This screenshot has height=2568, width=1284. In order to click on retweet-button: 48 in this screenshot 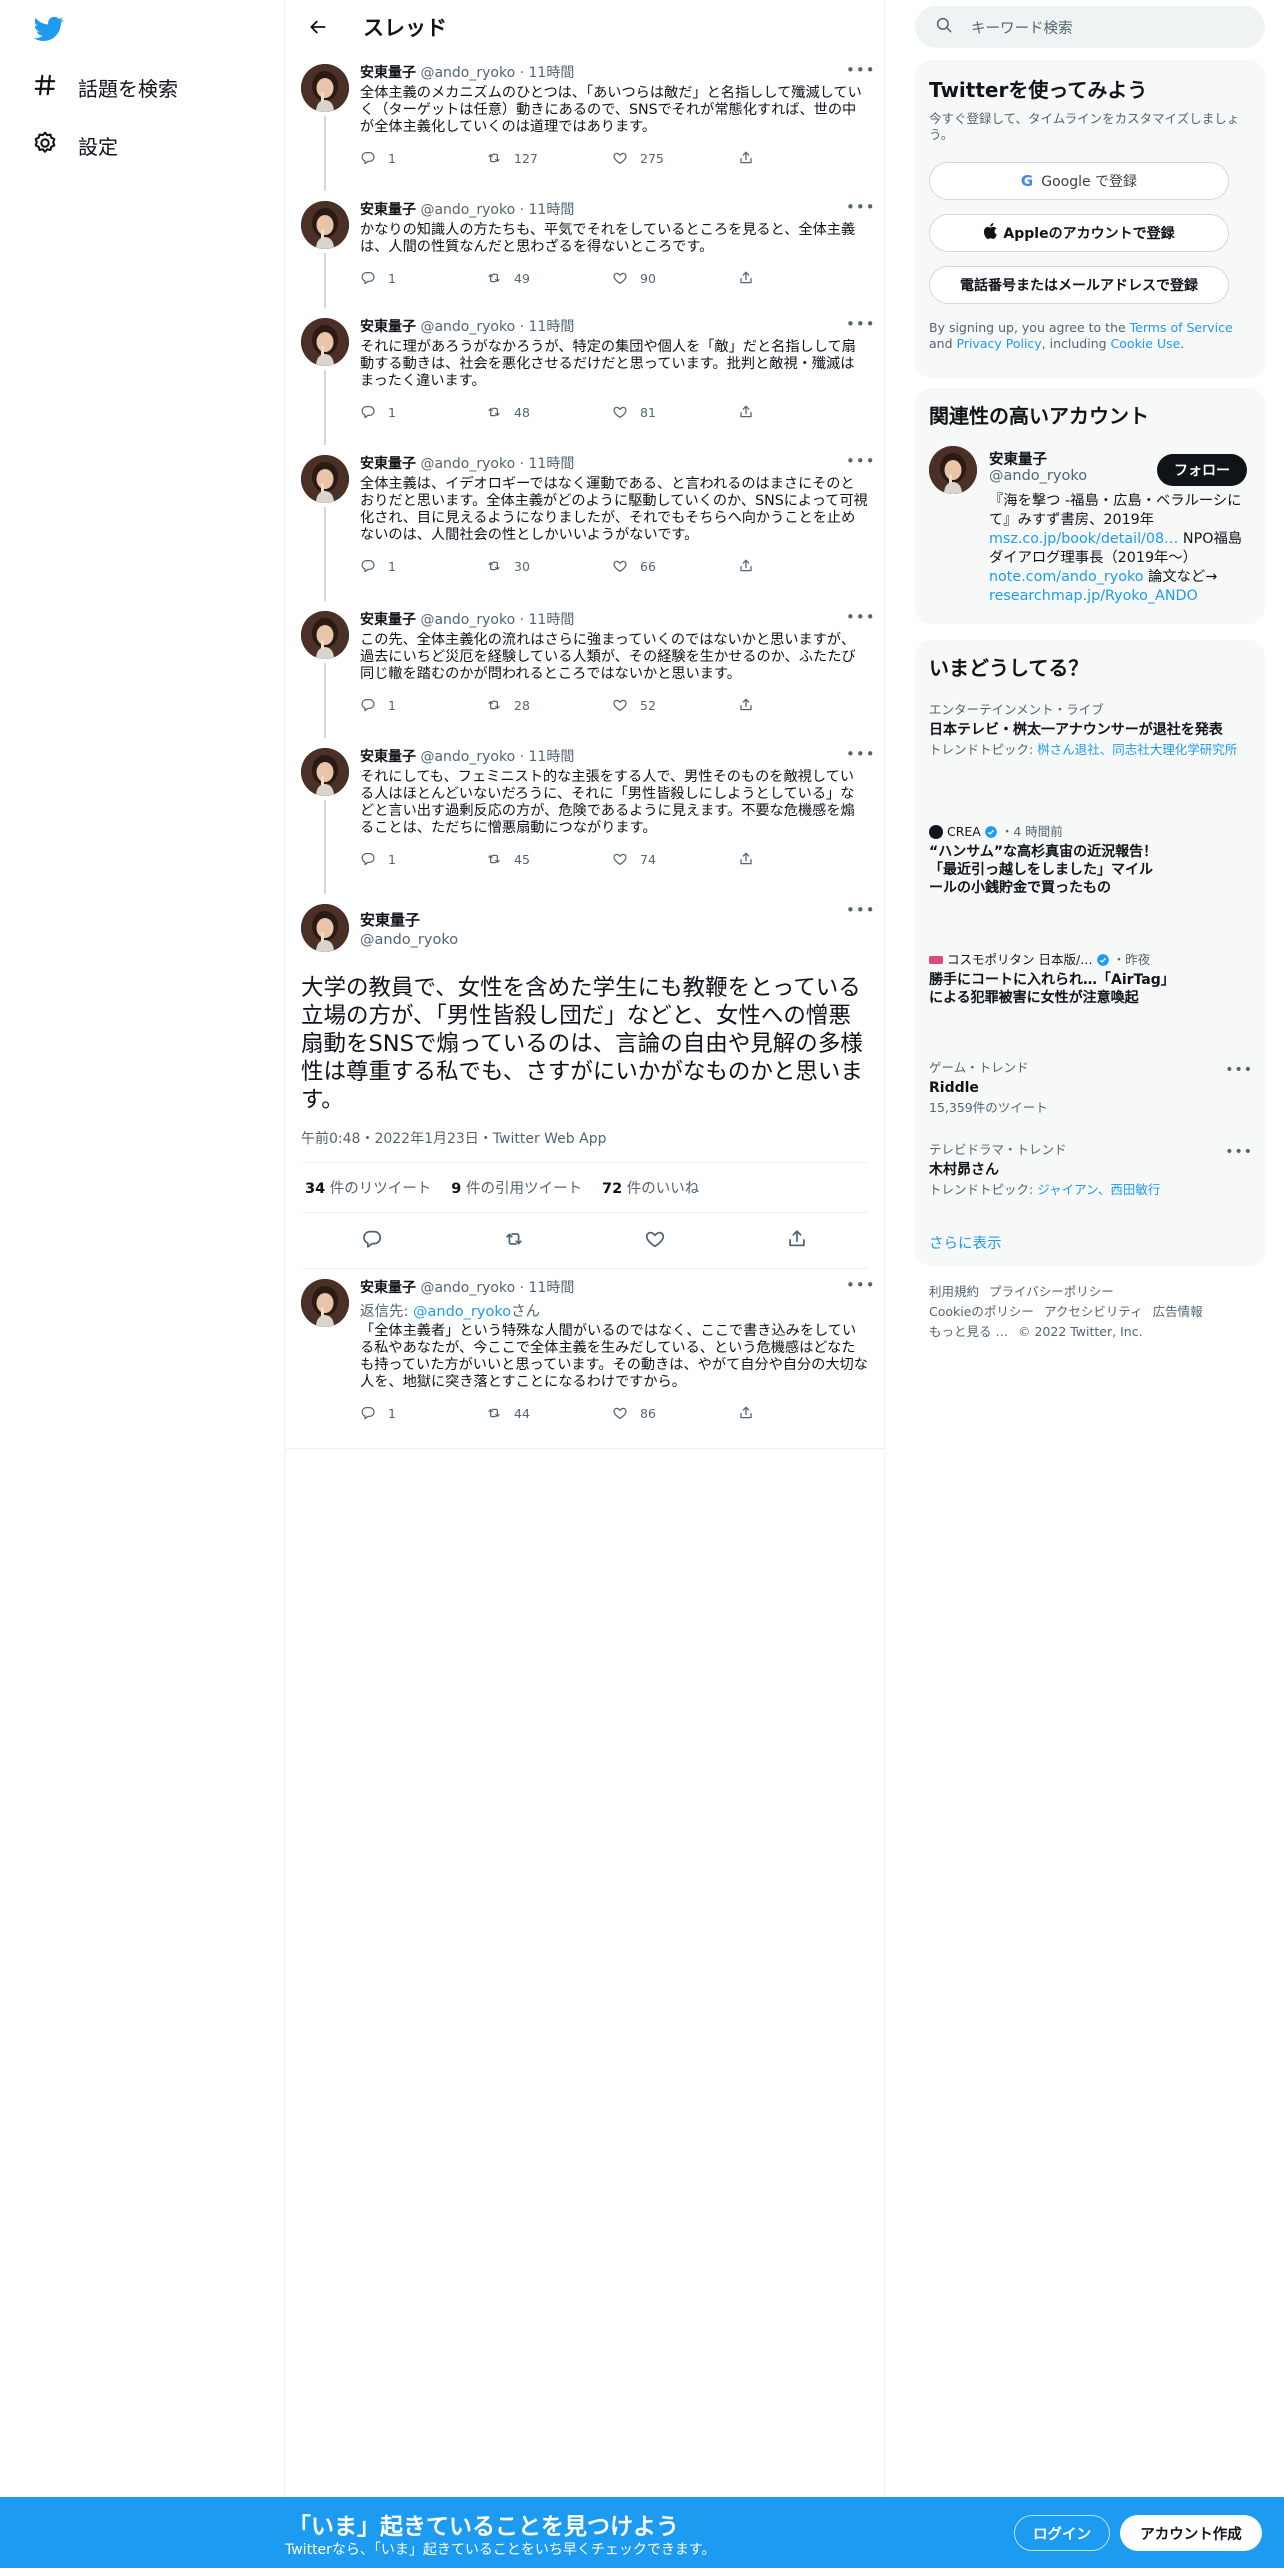, I will do `click(549, 412)`.